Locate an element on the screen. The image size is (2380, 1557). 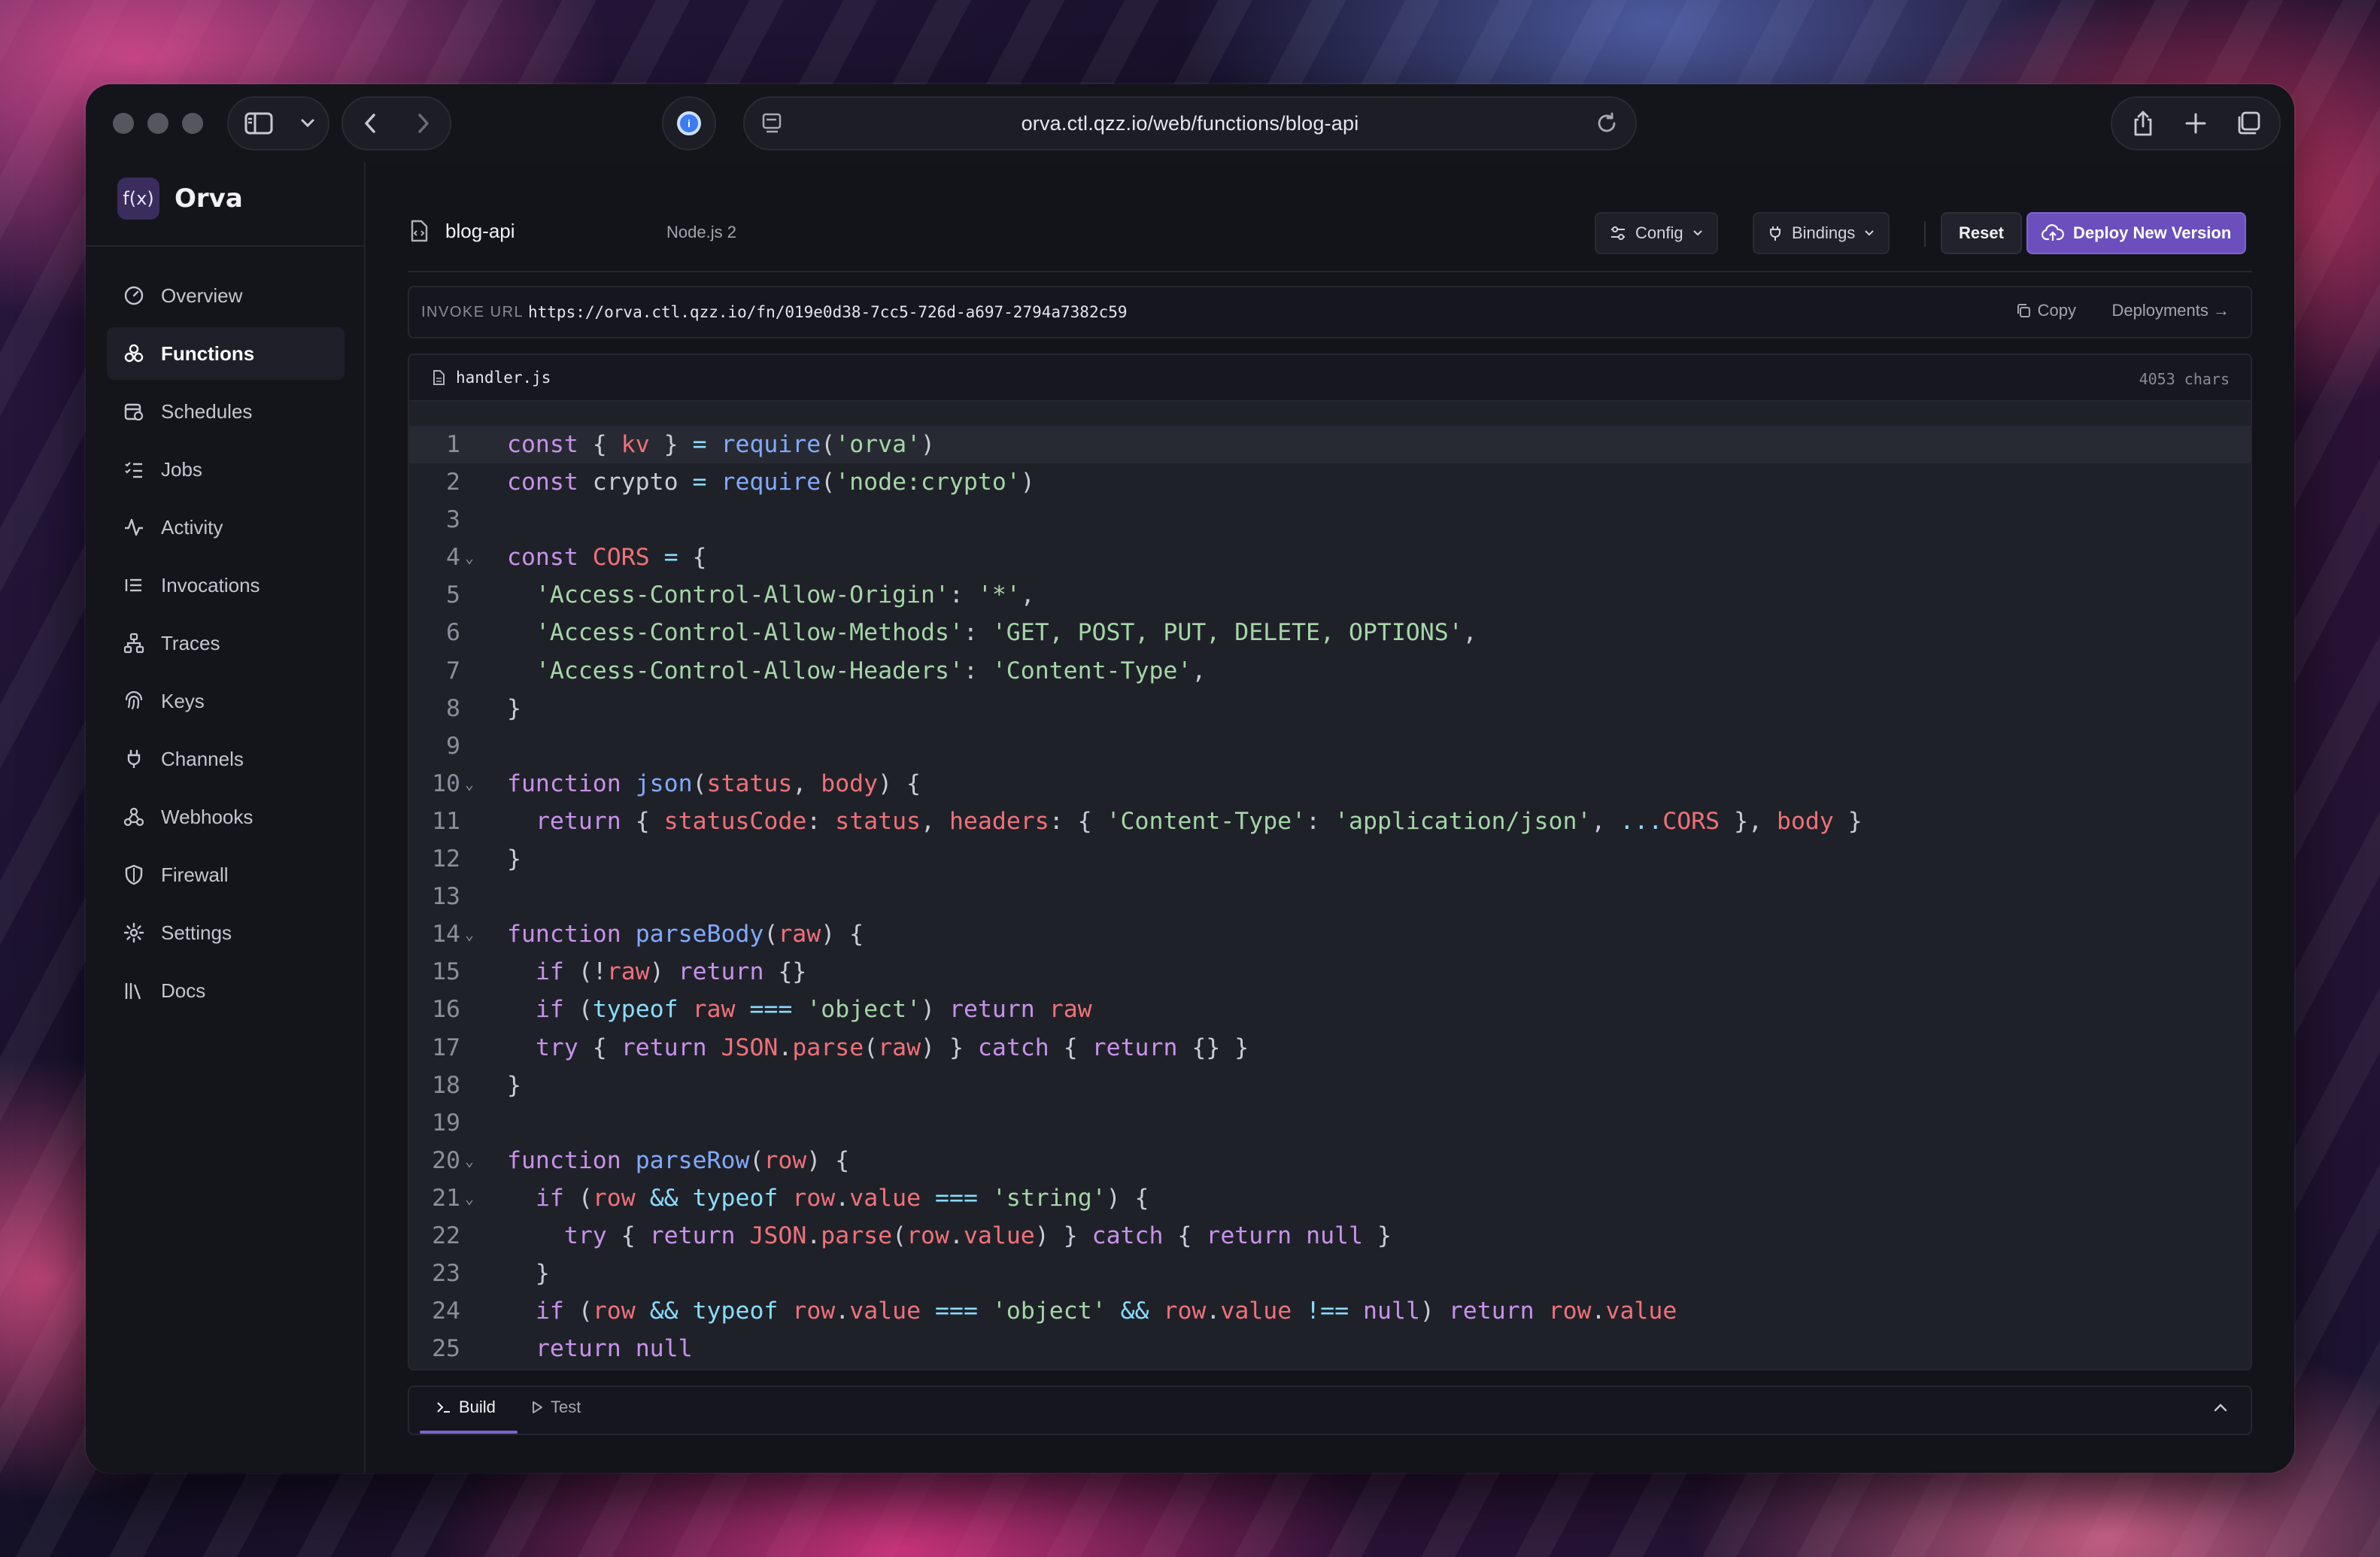
deploy-label: Deploy New Version is located at coordinates (2152, 232).